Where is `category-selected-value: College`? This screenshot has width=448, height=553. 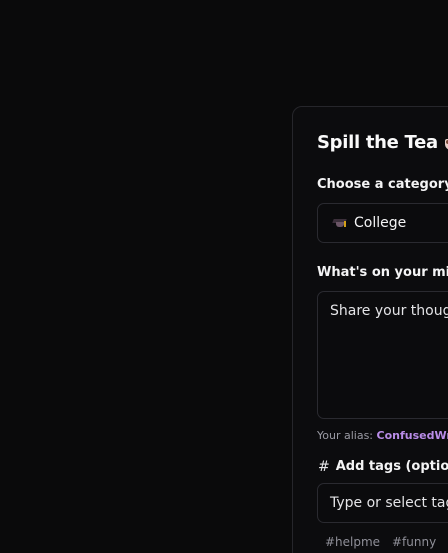 category-selected-value: College is located at coordinates (380, 223).